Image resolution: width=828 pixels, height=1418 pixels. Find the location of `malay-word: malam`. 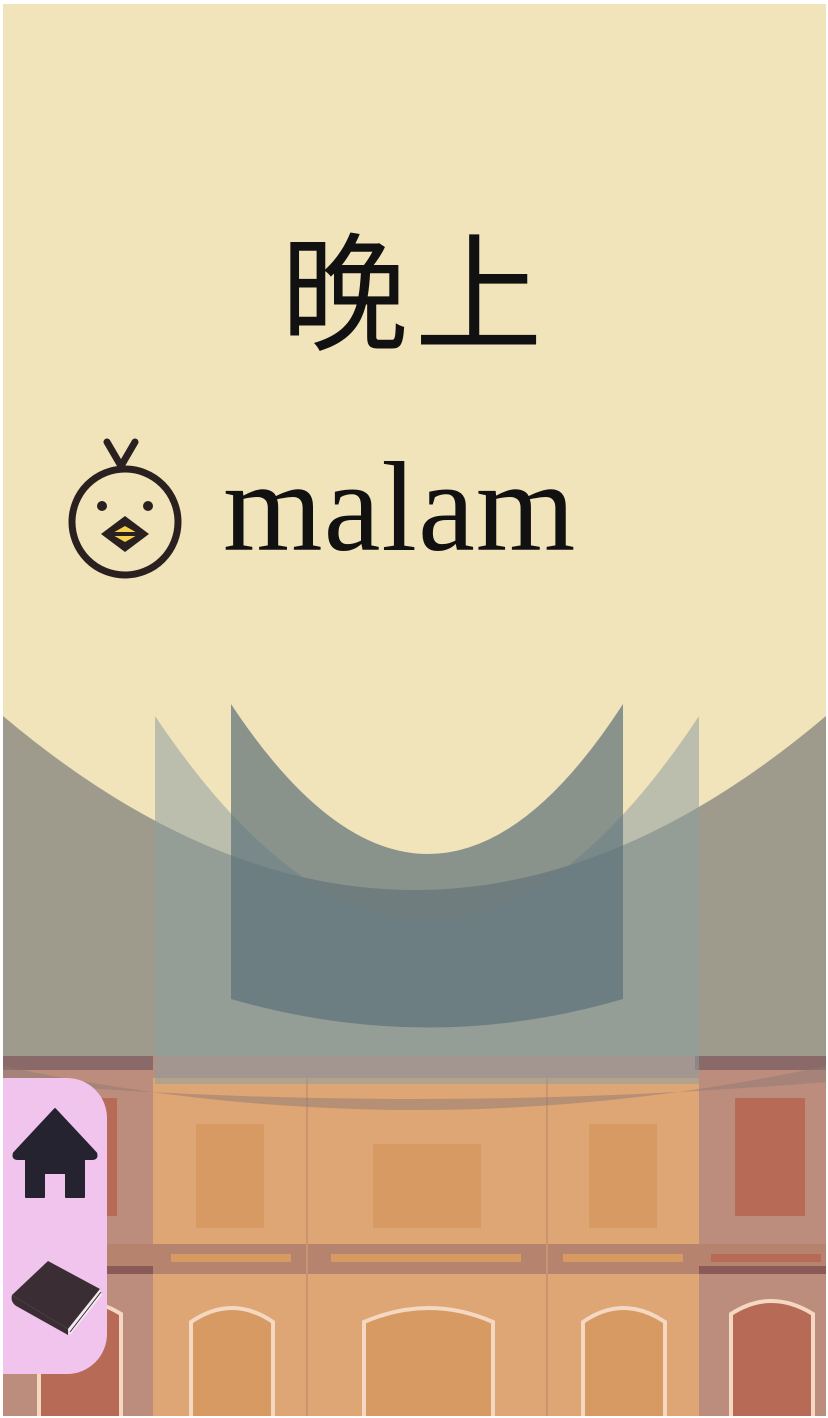

malay-word: malam is located at coordinates (400, 507).